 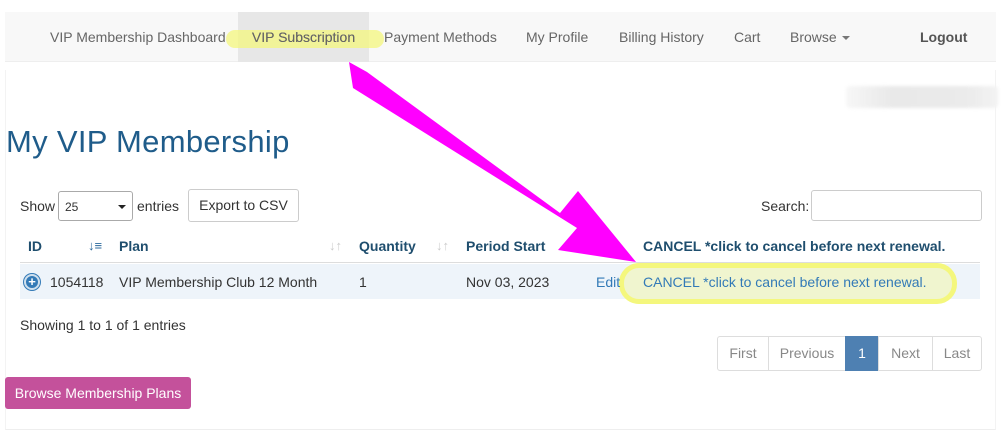 What do you see at coordinates (95, 245) in the screenshot?
I see `sort-desc-icon: ↓≡` at bounding box center [95, 245].